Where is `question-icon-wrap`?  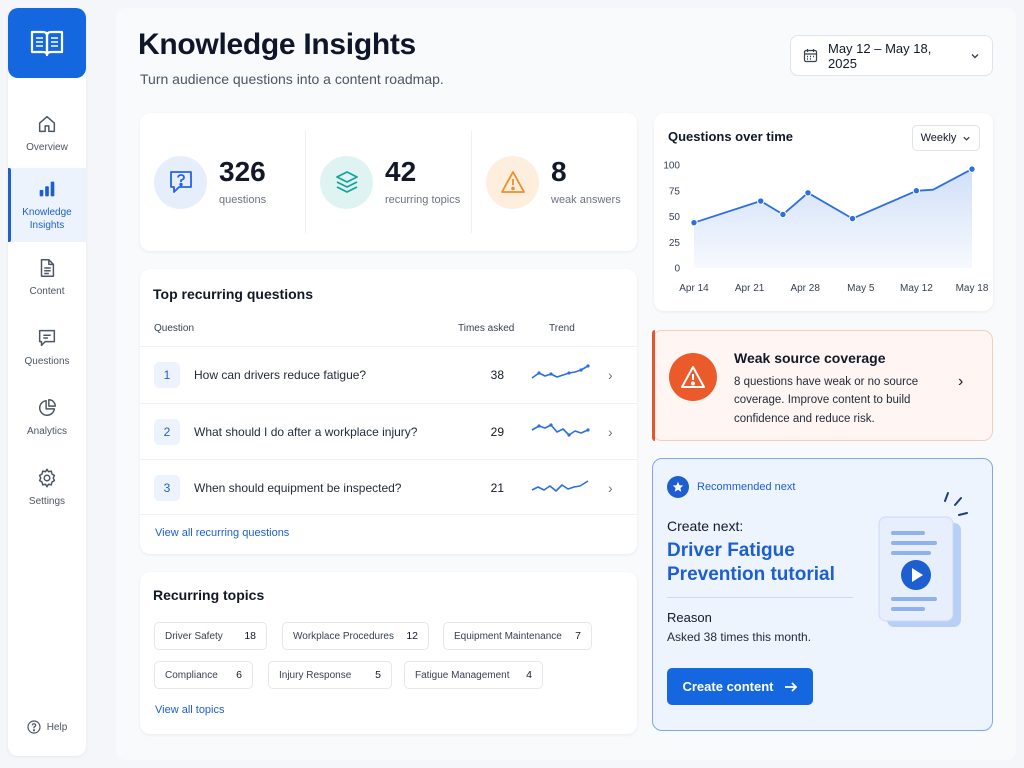
question-icon-wrap is located at coordinates (180, 182).